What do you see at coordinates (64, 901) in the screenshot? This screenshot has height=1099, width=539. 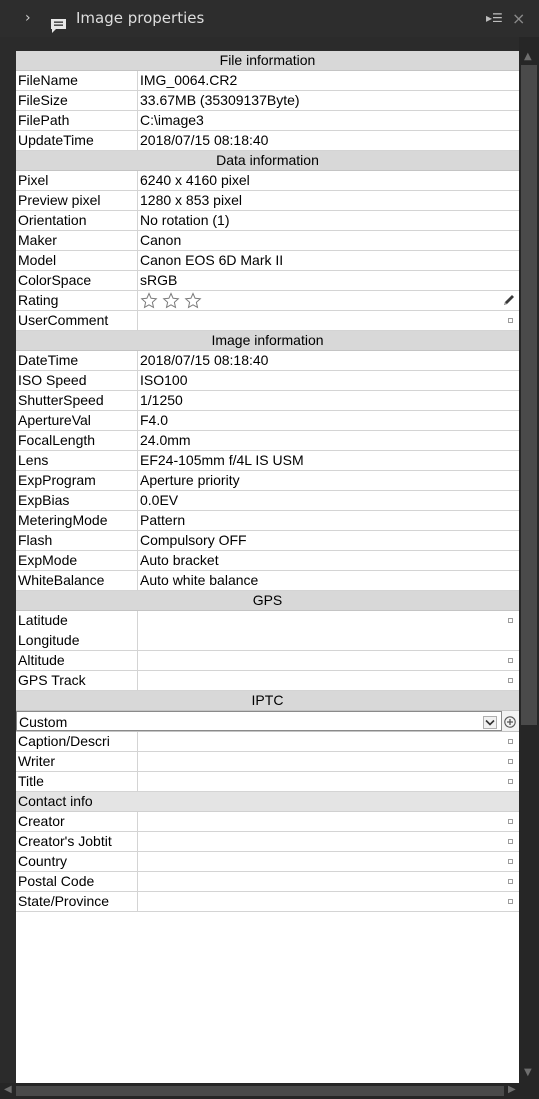 I see `iptc-field-label: State/Province` at bounding box center [64, 901].